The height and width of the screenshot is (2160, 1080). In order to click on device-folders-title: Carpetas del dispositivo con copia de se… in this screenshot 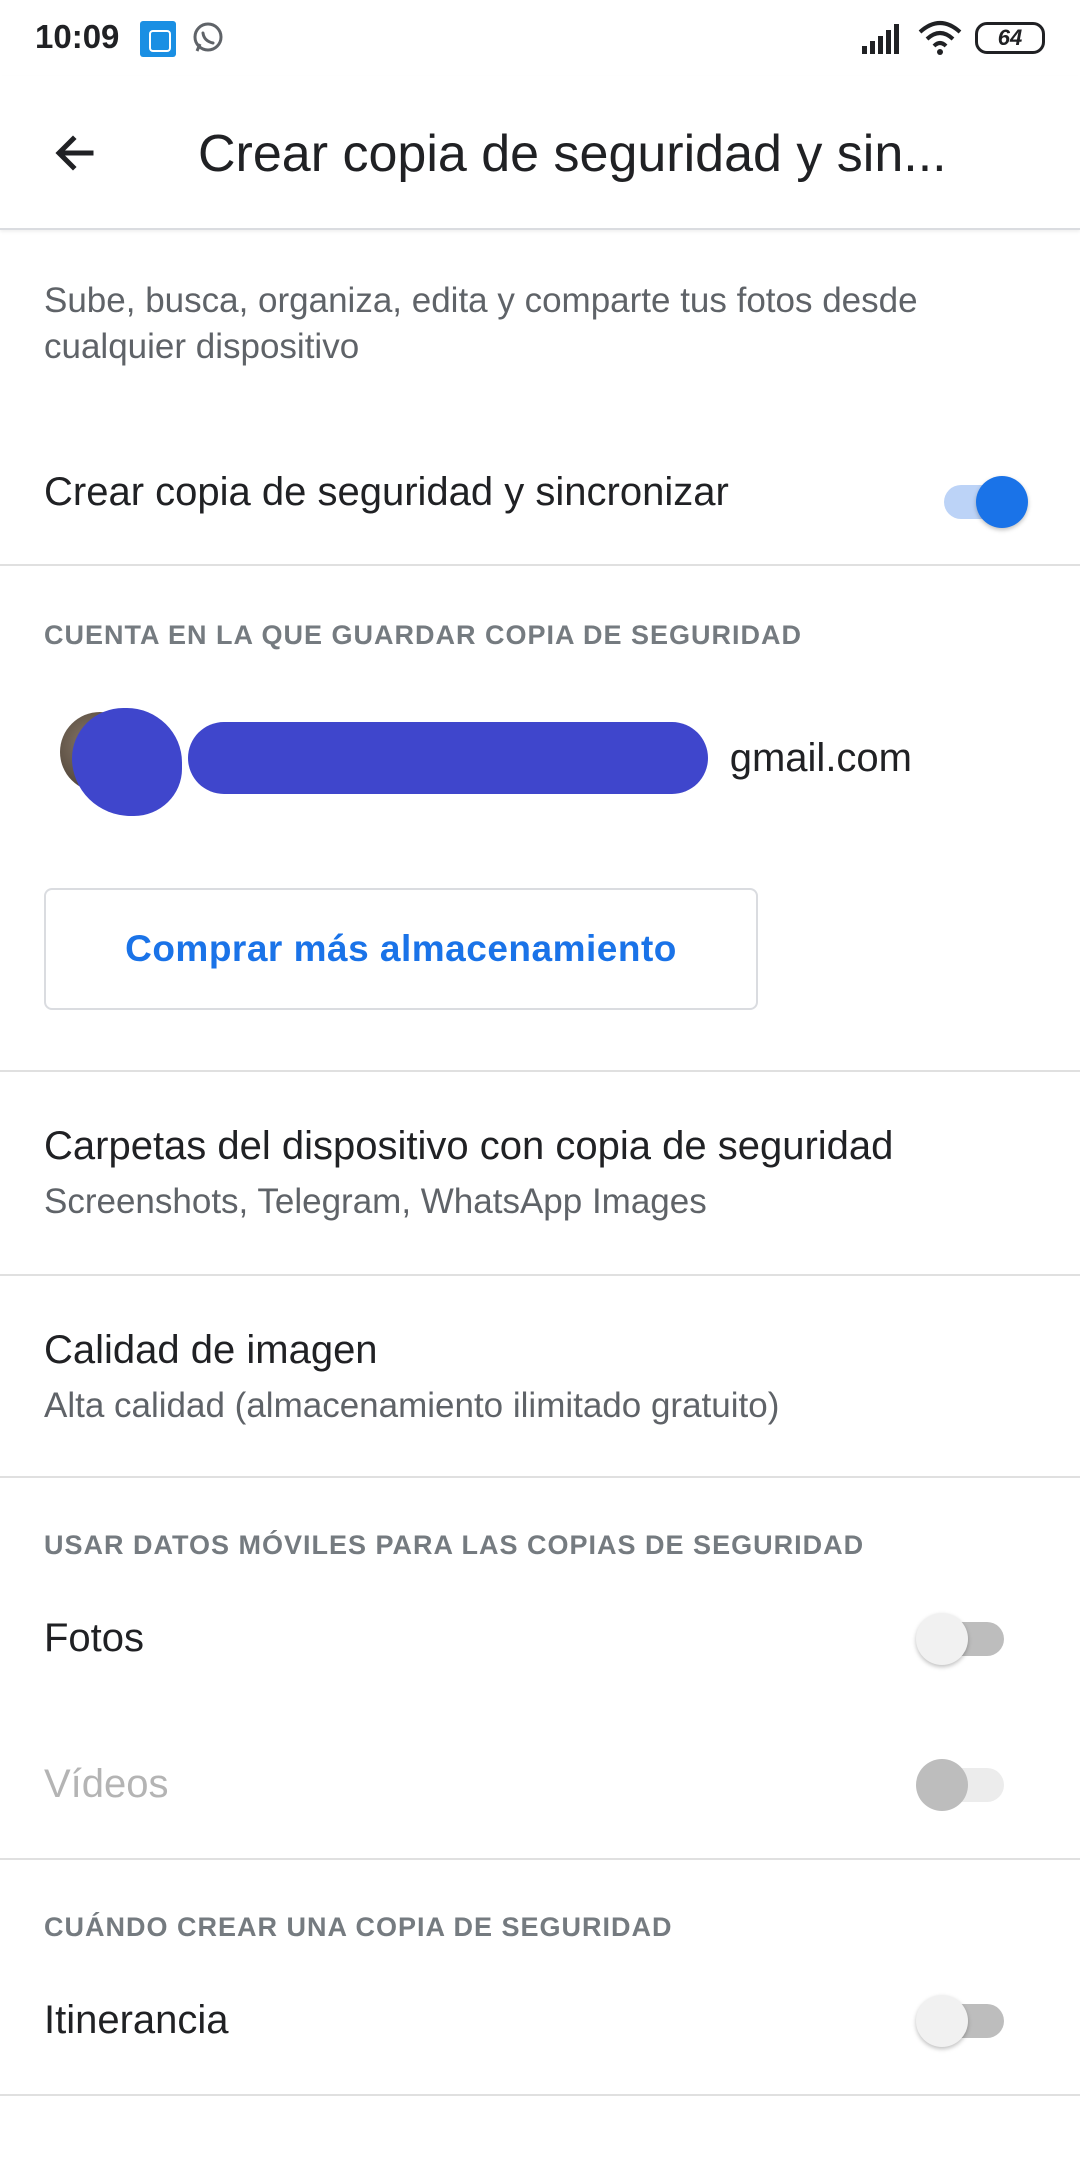, I will do `click(469, 1146)`.